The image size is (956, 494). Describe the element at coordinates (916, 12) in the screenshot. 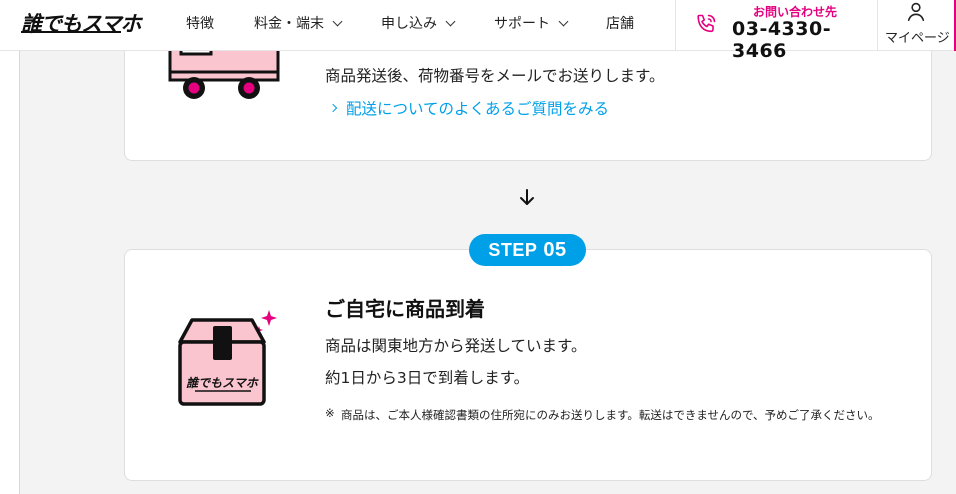

I see `person-icon` at that location.